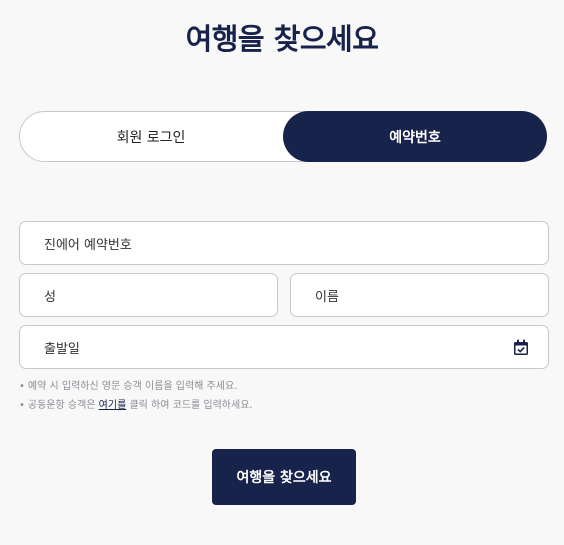 The width and height of the screenshot is (564, 545). I want to click on booking-number-field: 진에어 예약번호, so click(284, 243).